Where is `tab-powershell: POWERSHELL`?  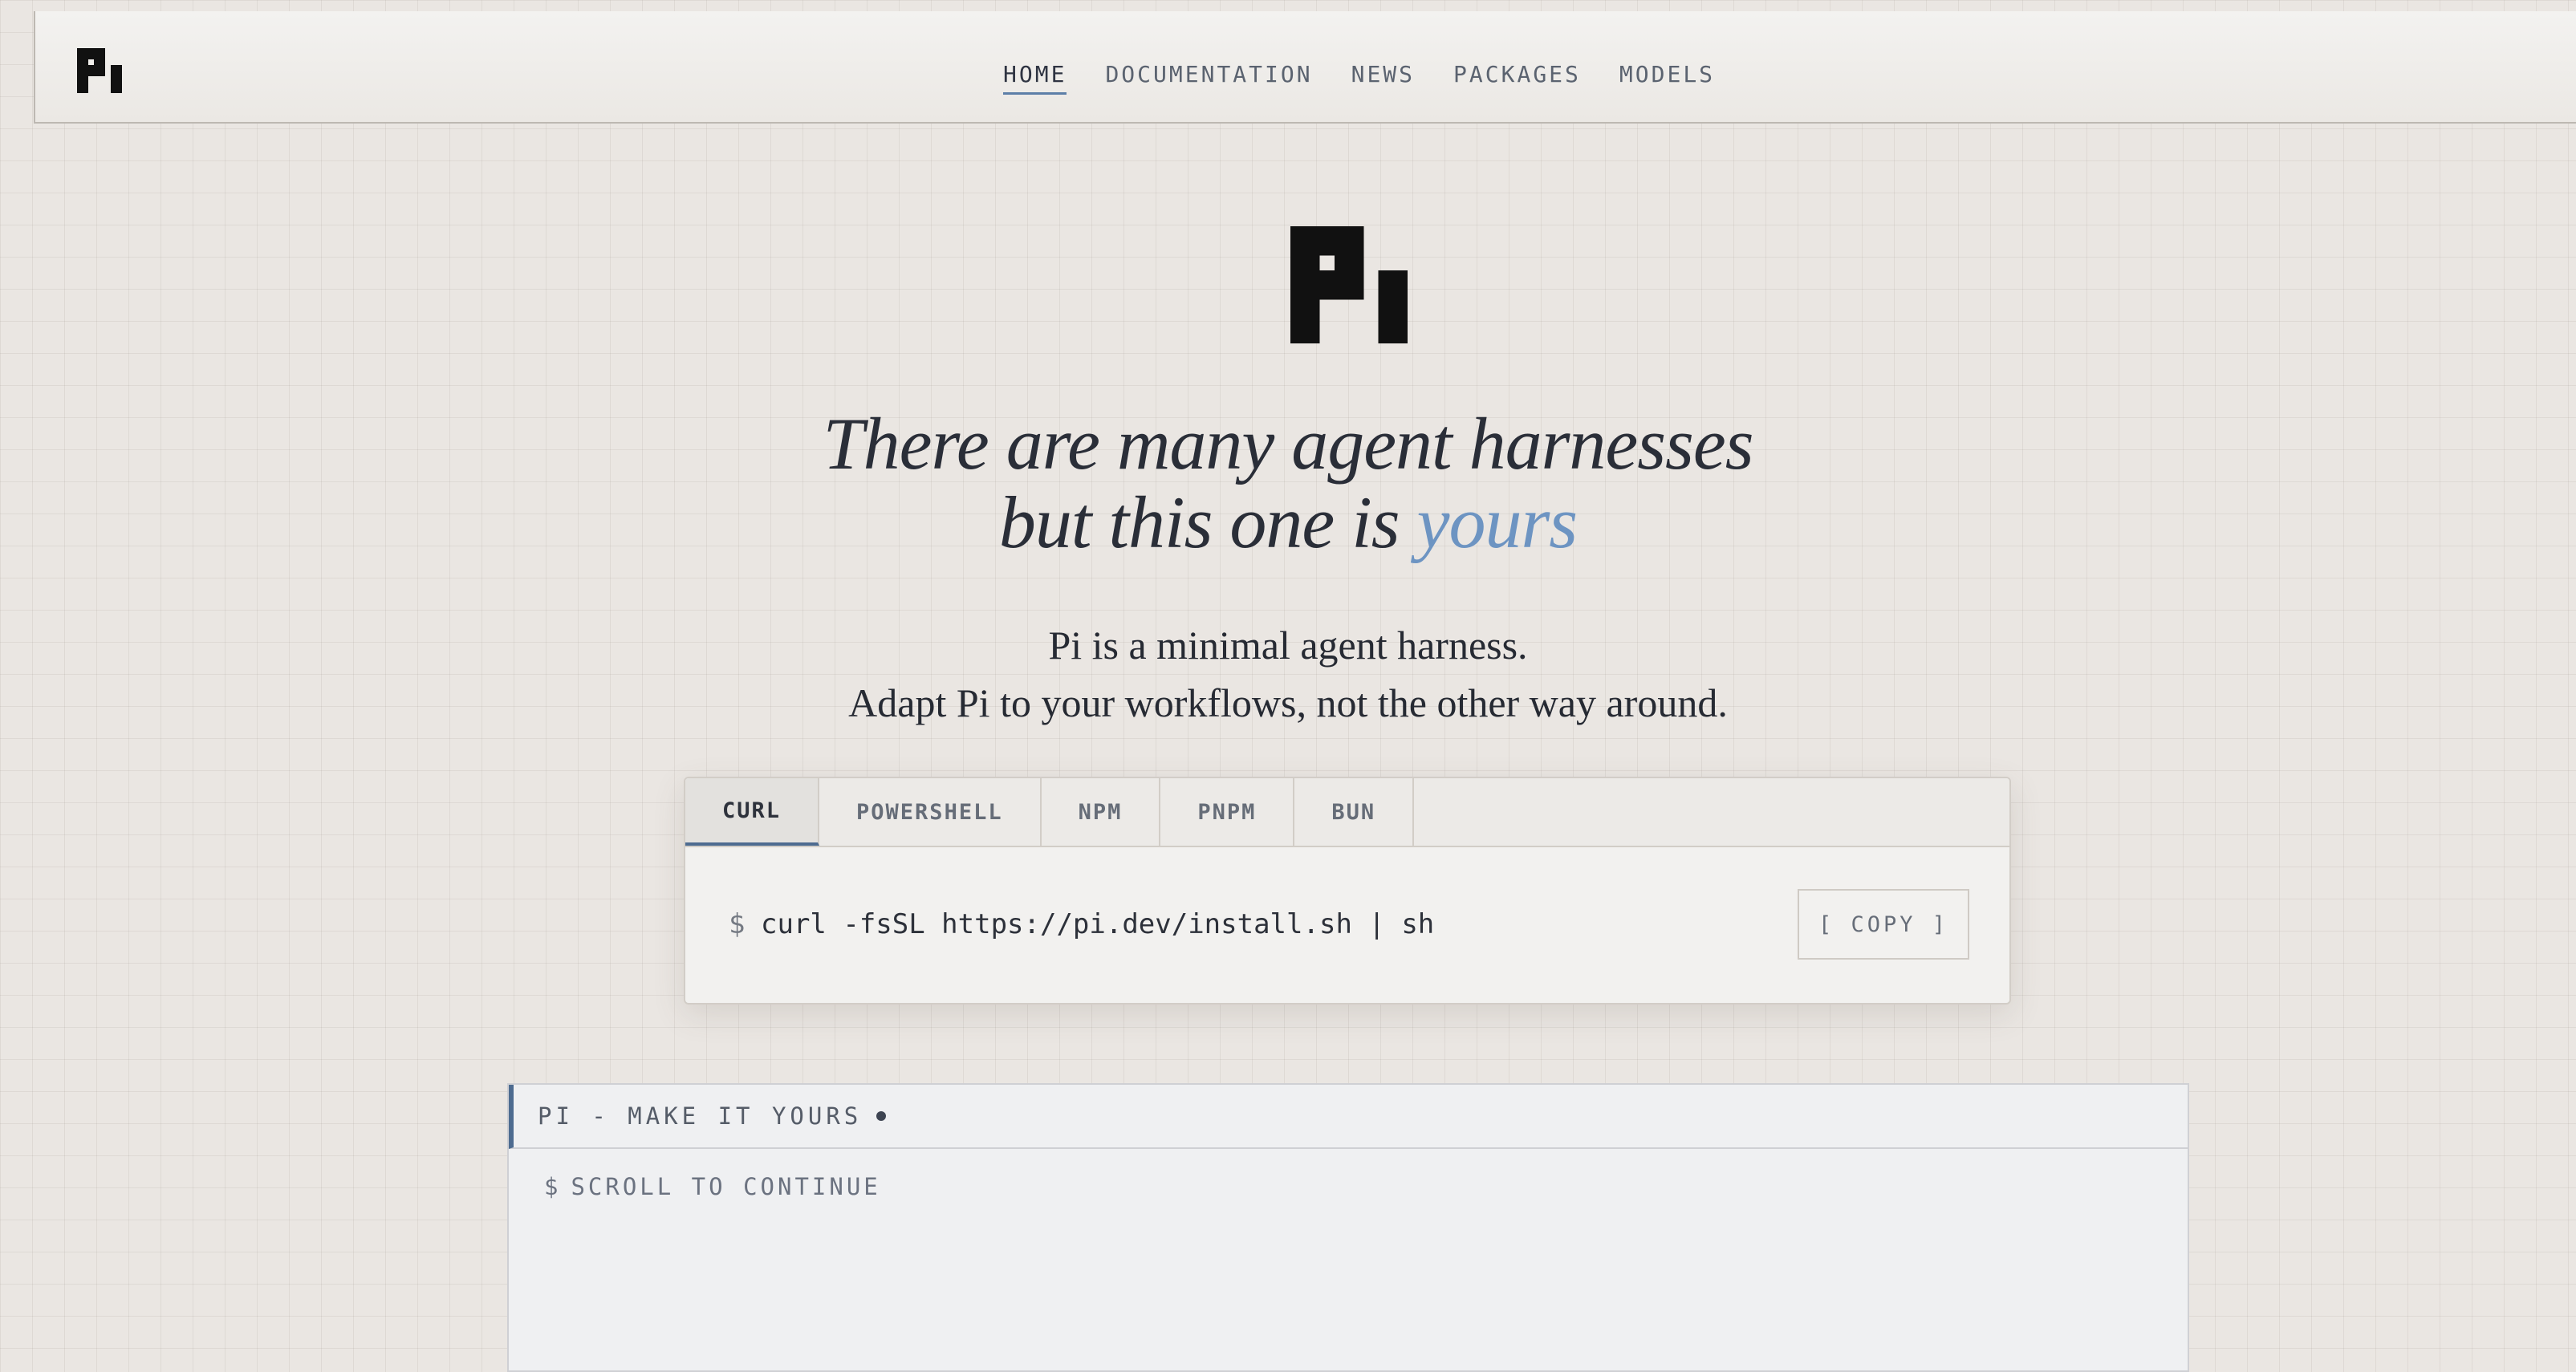 tab-powershell: POWERSHELL is located at coordinates (931, 812).